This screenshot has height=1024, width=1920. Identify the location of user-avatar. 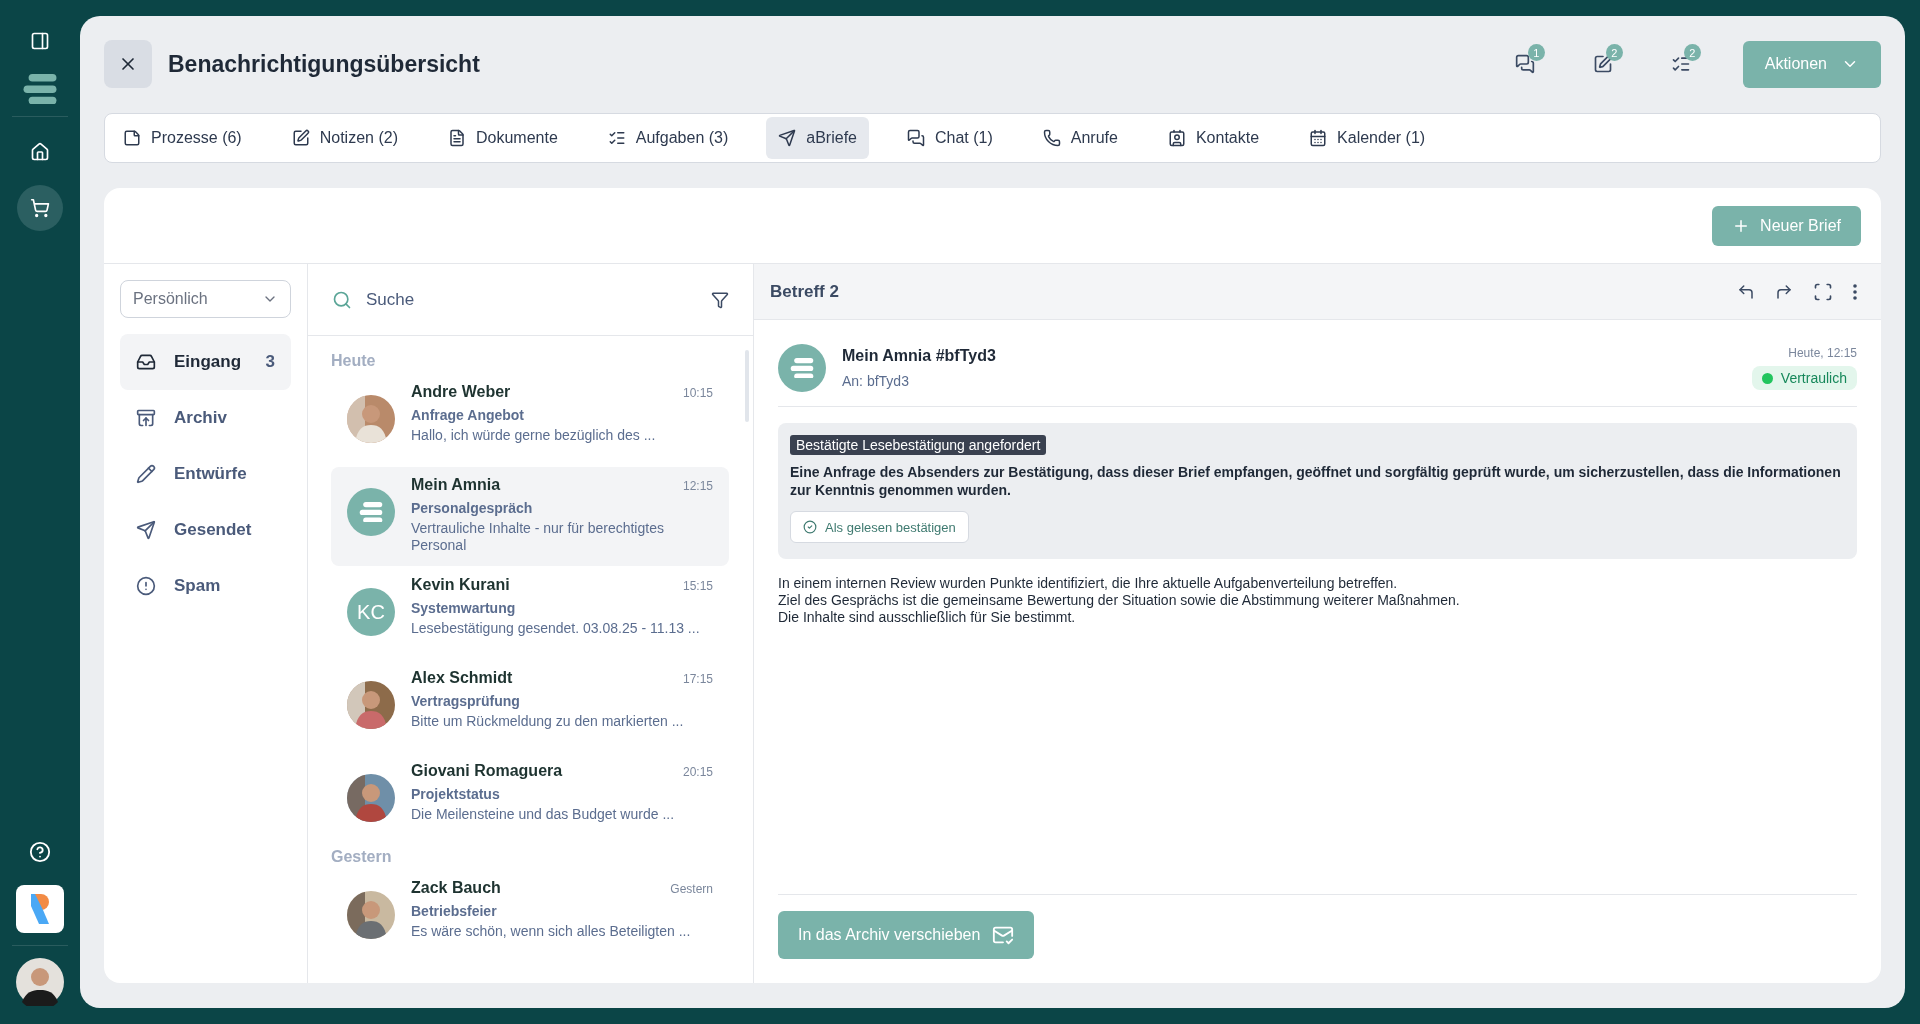
(40, 982).